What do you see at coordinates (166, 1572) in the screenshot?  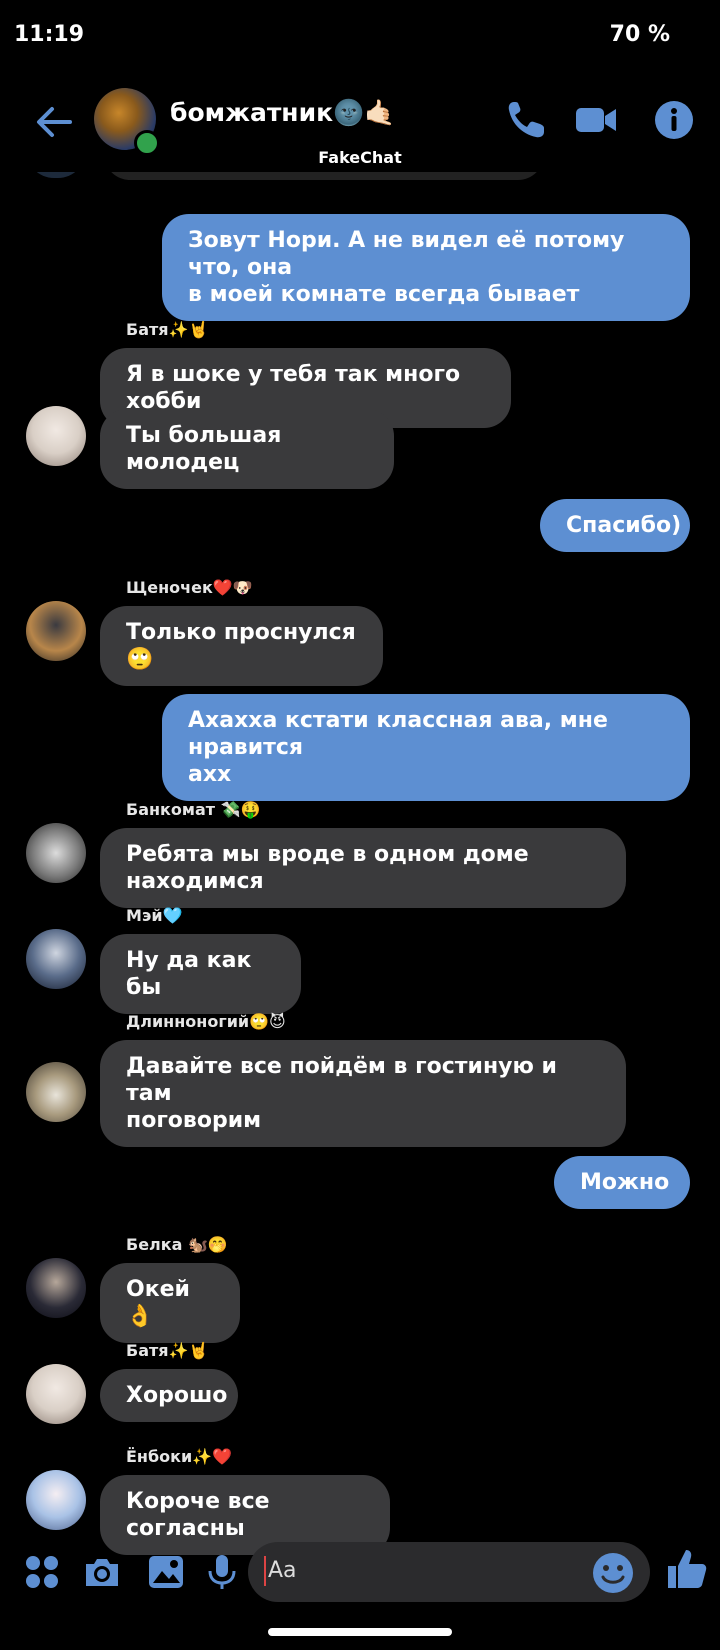 I see `gallery-icon` at bounding box center [166, 1572].